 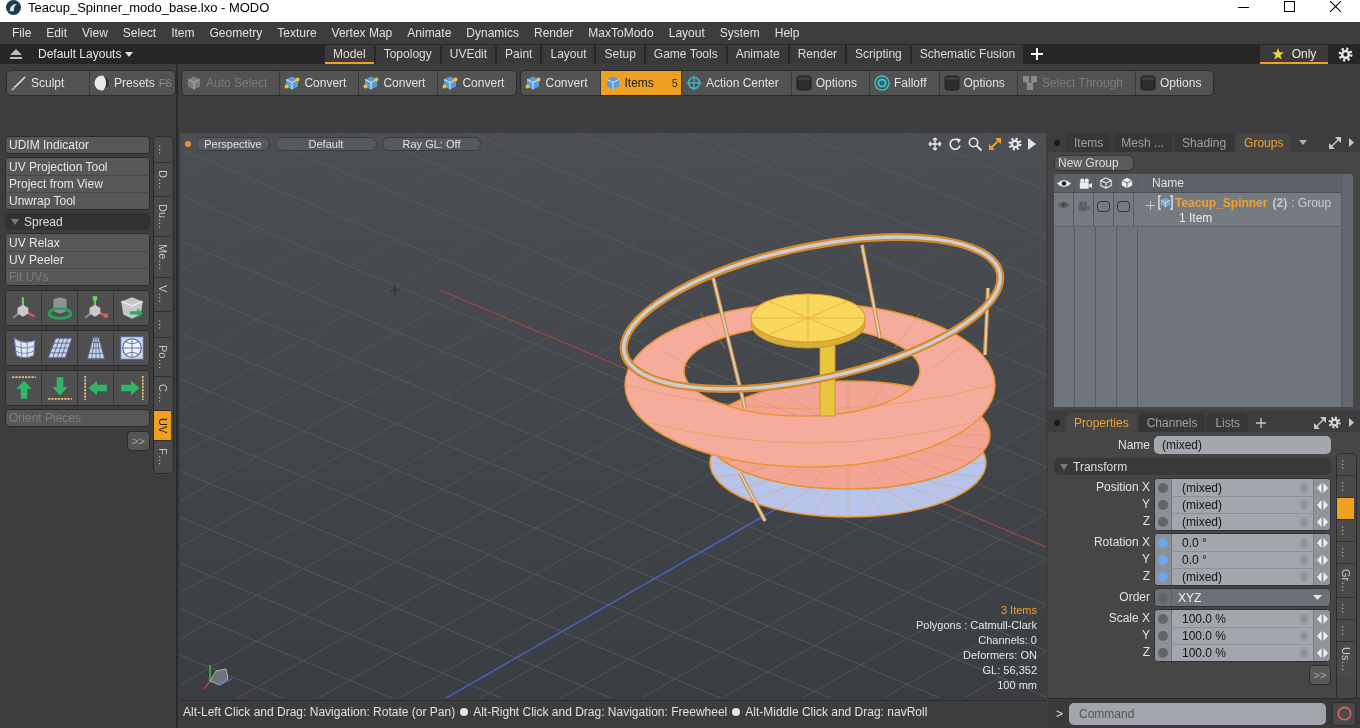 I want to click on eject-icon, so click(x=16, y=54).